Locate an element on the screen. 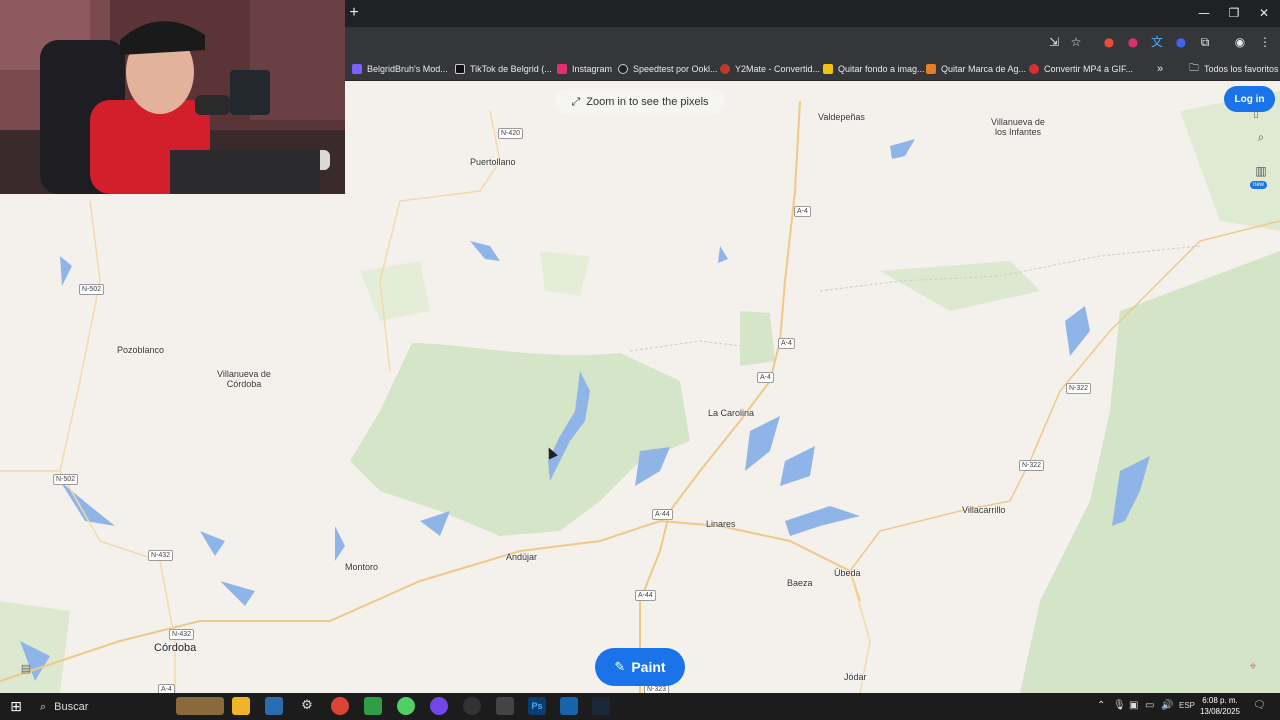  road is located at coordinates (117, 446).